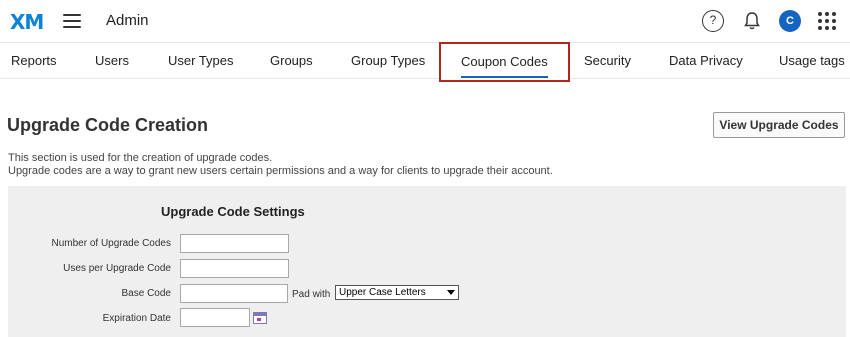 This screenshot has height=337, width=850. Describe the element at coordinates (108, 125) in the screenshot. I see `page-title: Upgrade Code Creation` at that location.